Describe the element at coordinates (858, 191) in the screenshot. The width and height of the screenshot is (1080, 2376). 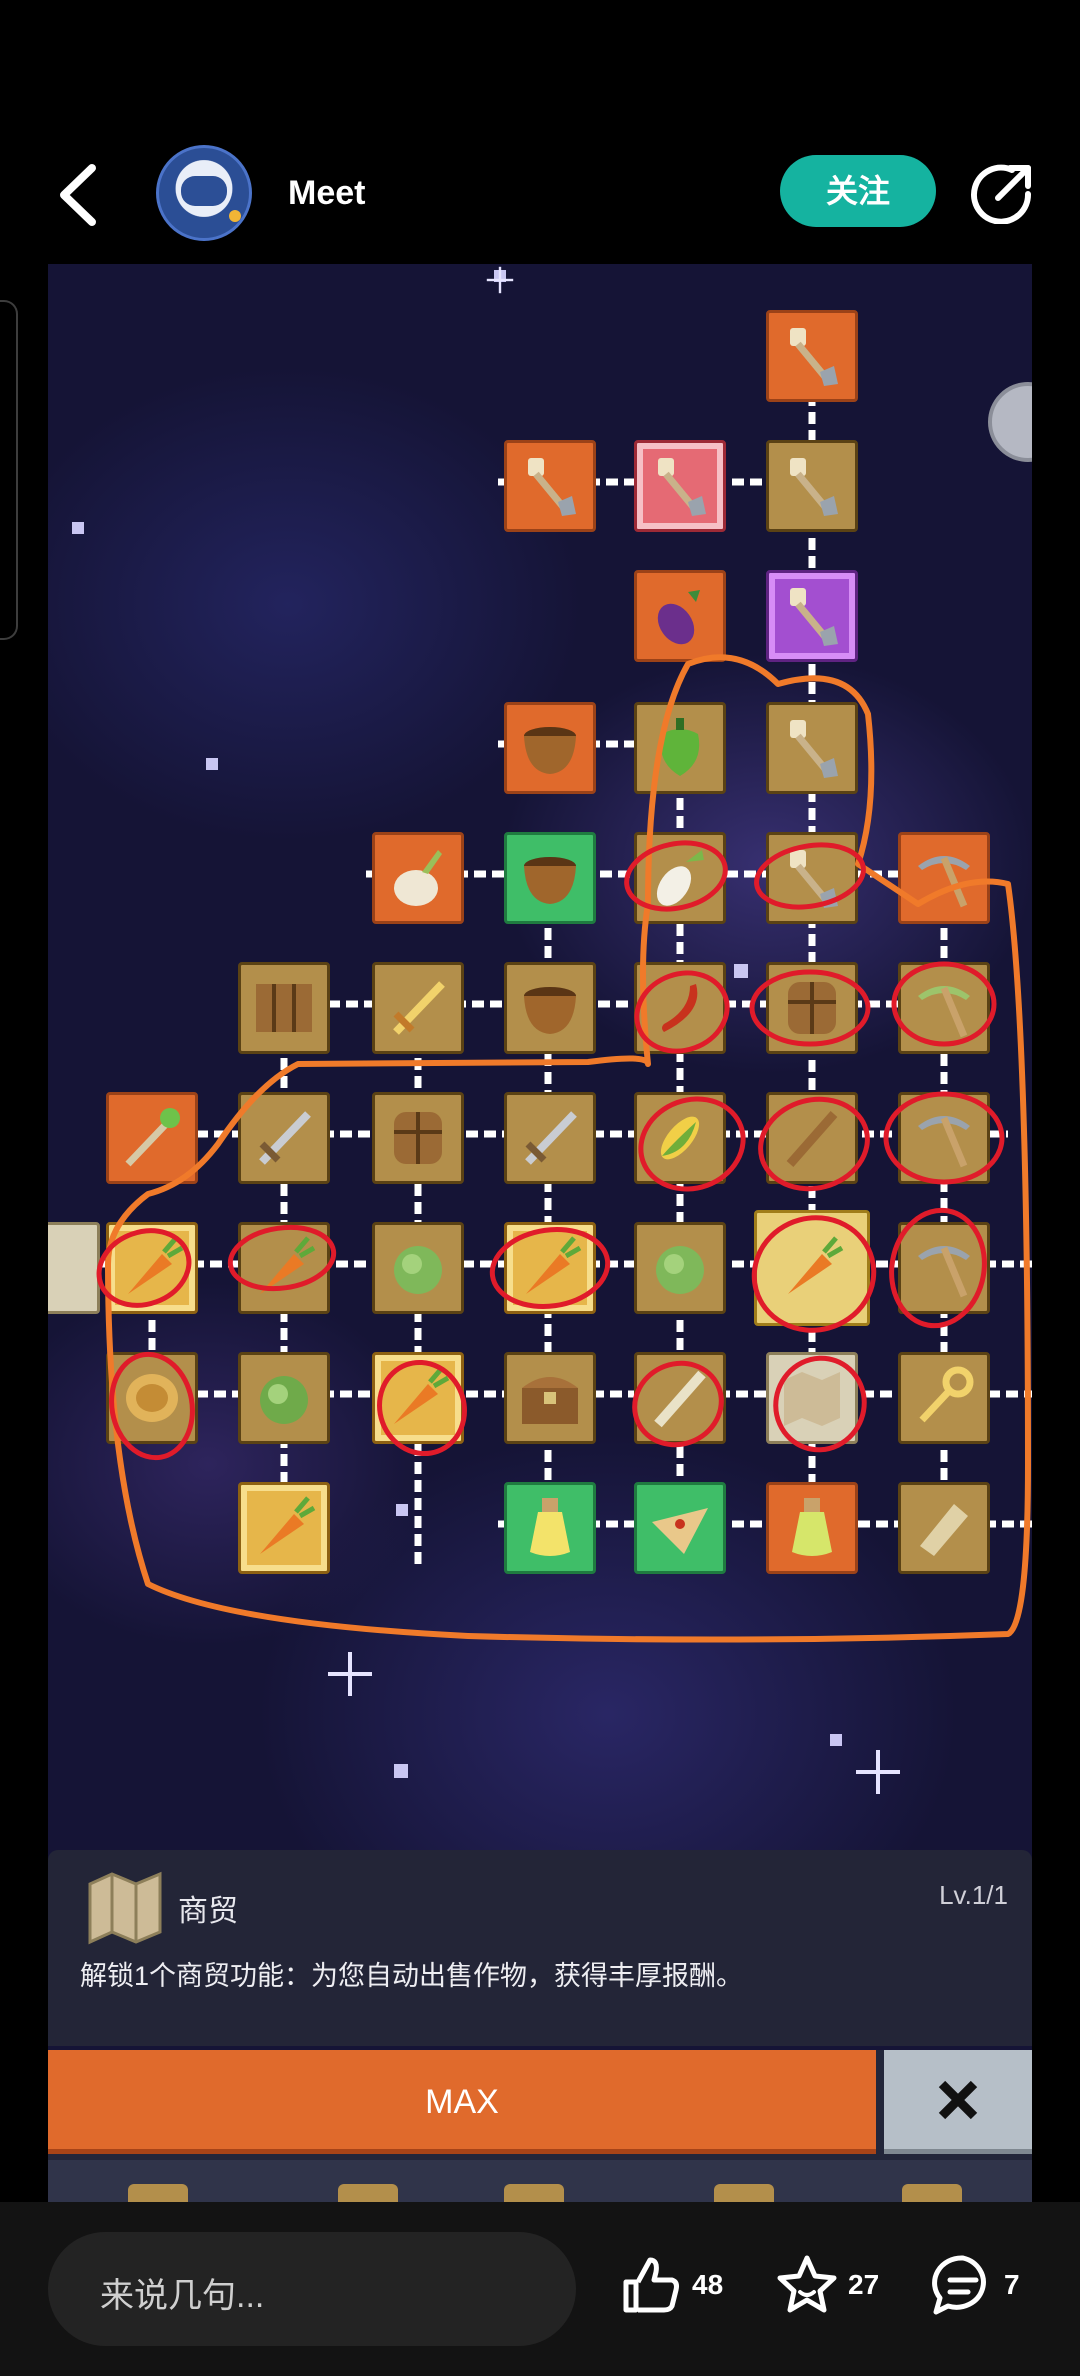
I see `follow-button: 关注` at that location.